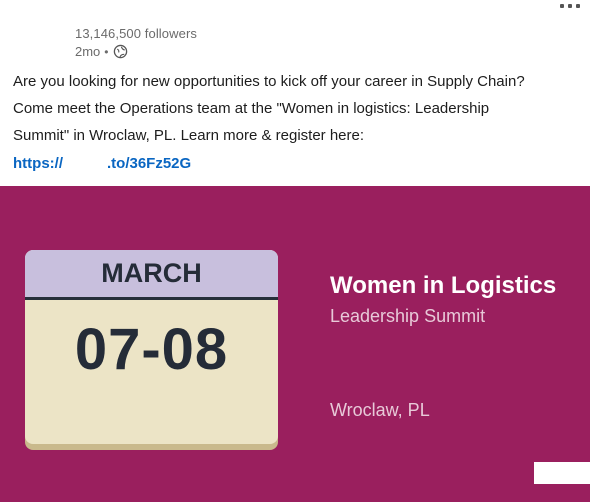 Image resolution: width=590 pixels, height=502 pixels. What do you see at coordinates (408, 316) in the screenshot?
I see `event-subtitle: Leadership Summit` at bounding box center [408, 316].